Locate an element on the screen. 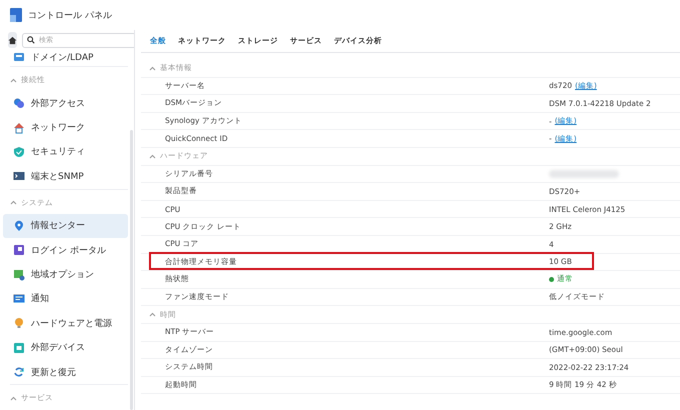  location-pin-icon is located at coordinates (19, 226).